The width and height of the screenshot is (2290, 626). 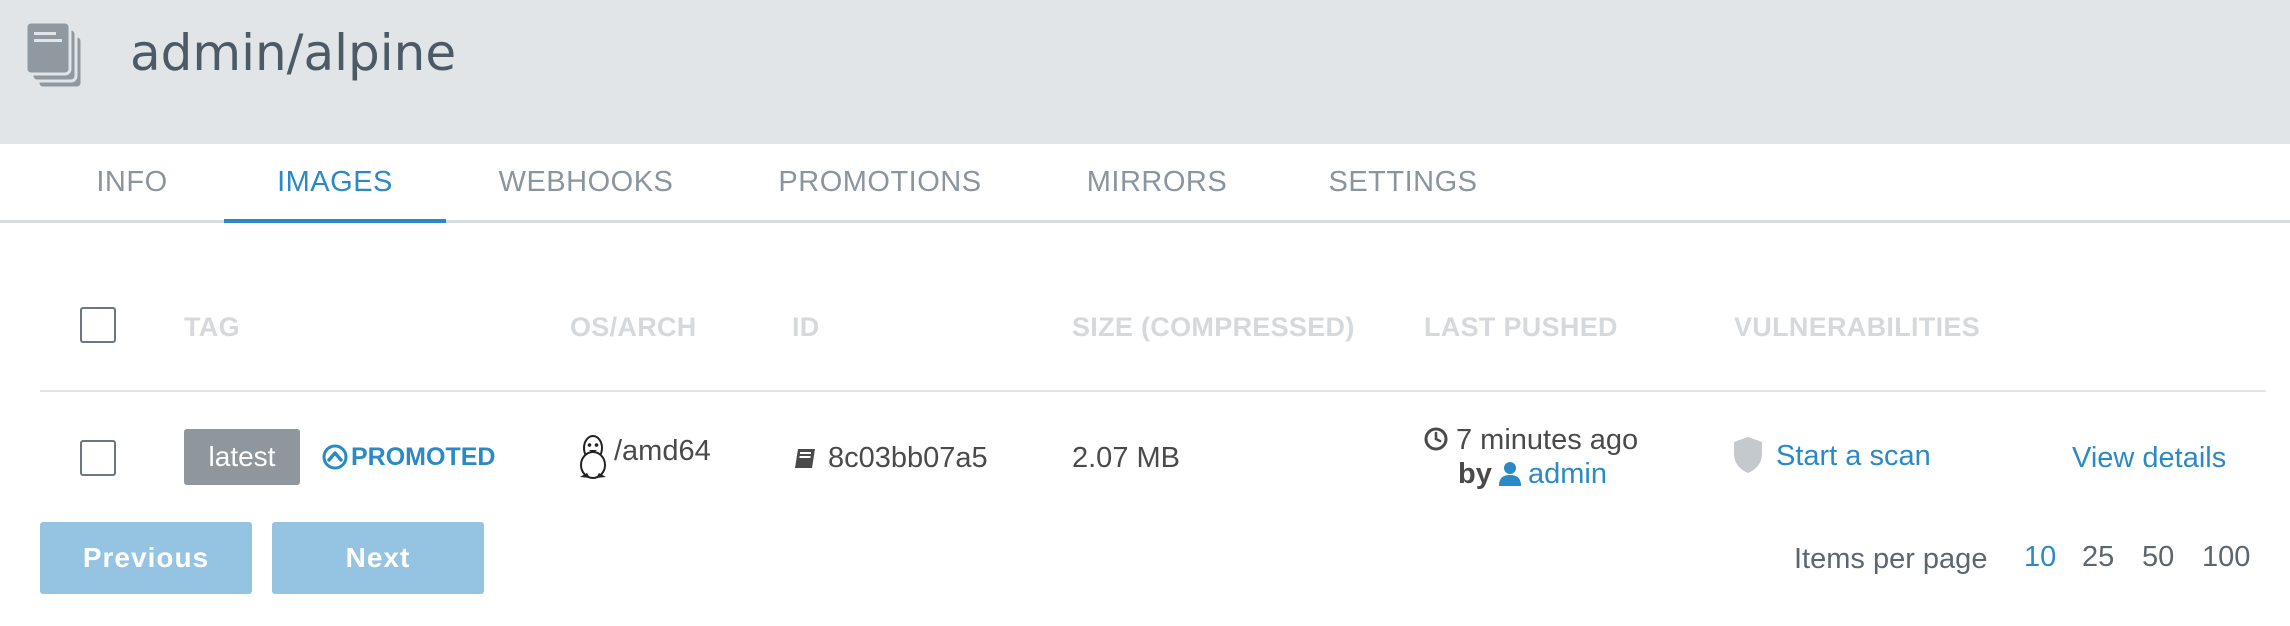 What do you see at coordinates (805, 459) in the screenshot?
I see `image-id-icon` at bounding box center [805, 459].